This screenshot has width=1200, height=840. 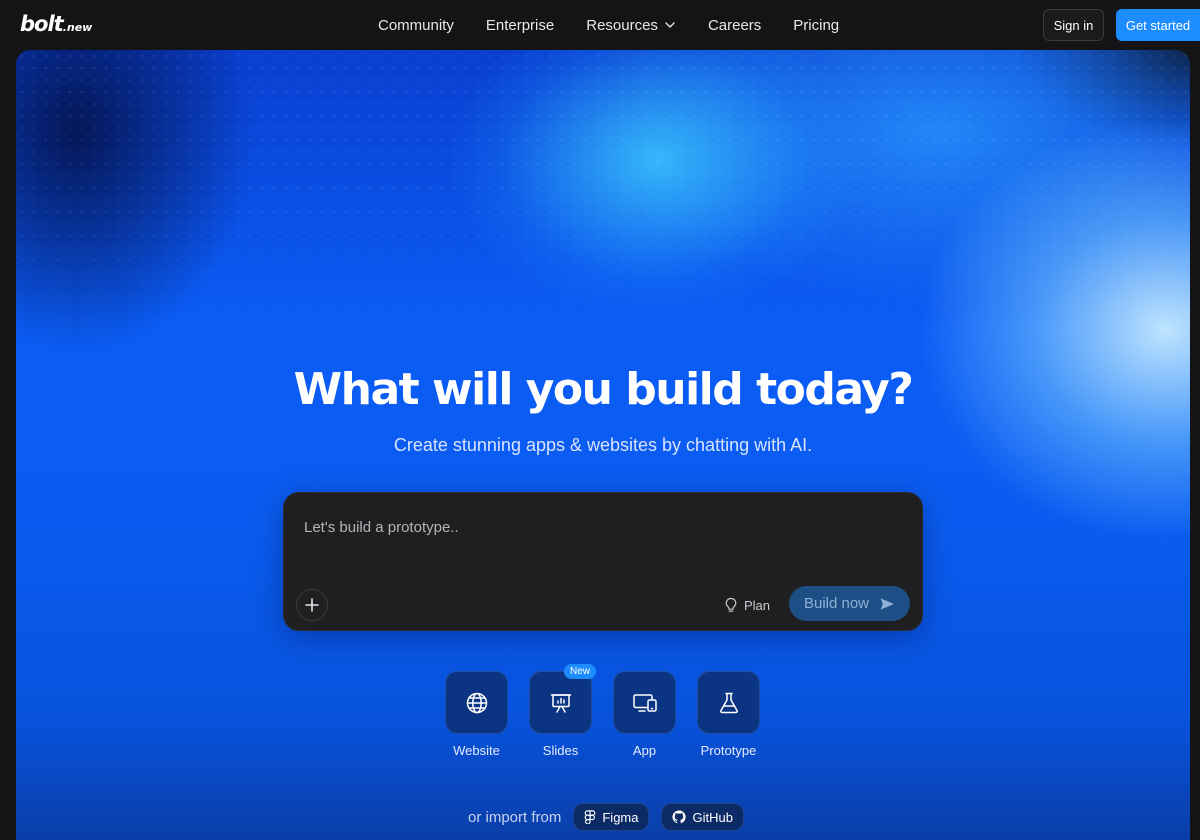 I want to click on quick-start-website: Website, so click(x=476, y=714).